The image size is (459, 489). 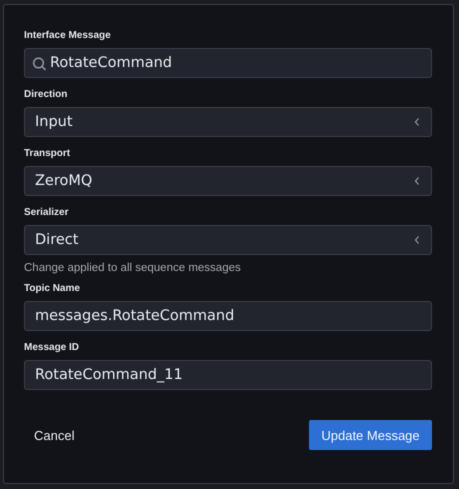 I want to click on field-label: Topic Name, so click(x=52, y=289).